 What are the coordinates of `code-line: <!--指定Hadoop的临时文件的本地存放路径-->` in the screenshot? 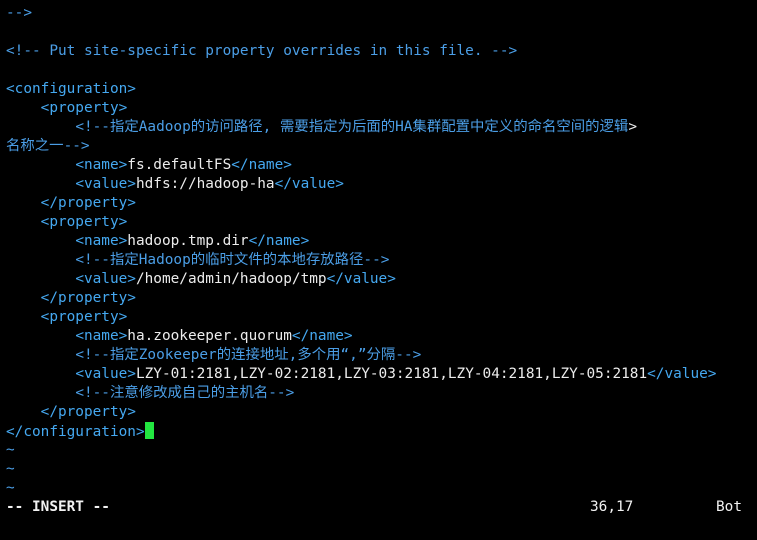 It's located at (197, 260).